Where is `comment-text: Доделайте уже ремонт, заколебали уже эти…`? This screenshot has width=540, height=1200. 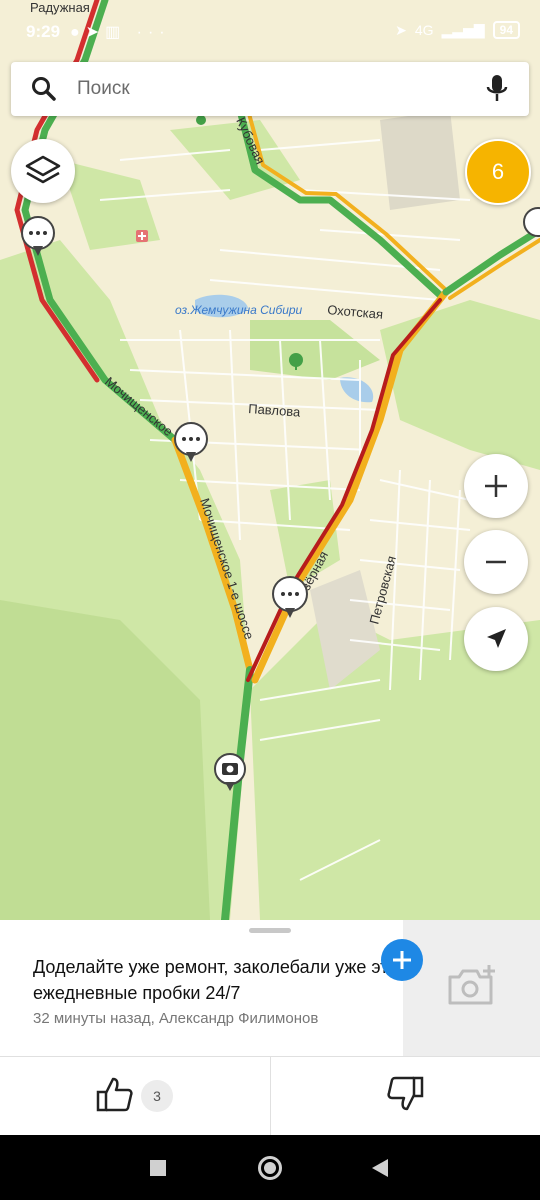 comment-text: Доделайте уже ремонт, заколебали уже эти… is located at coordinates (216, 980).